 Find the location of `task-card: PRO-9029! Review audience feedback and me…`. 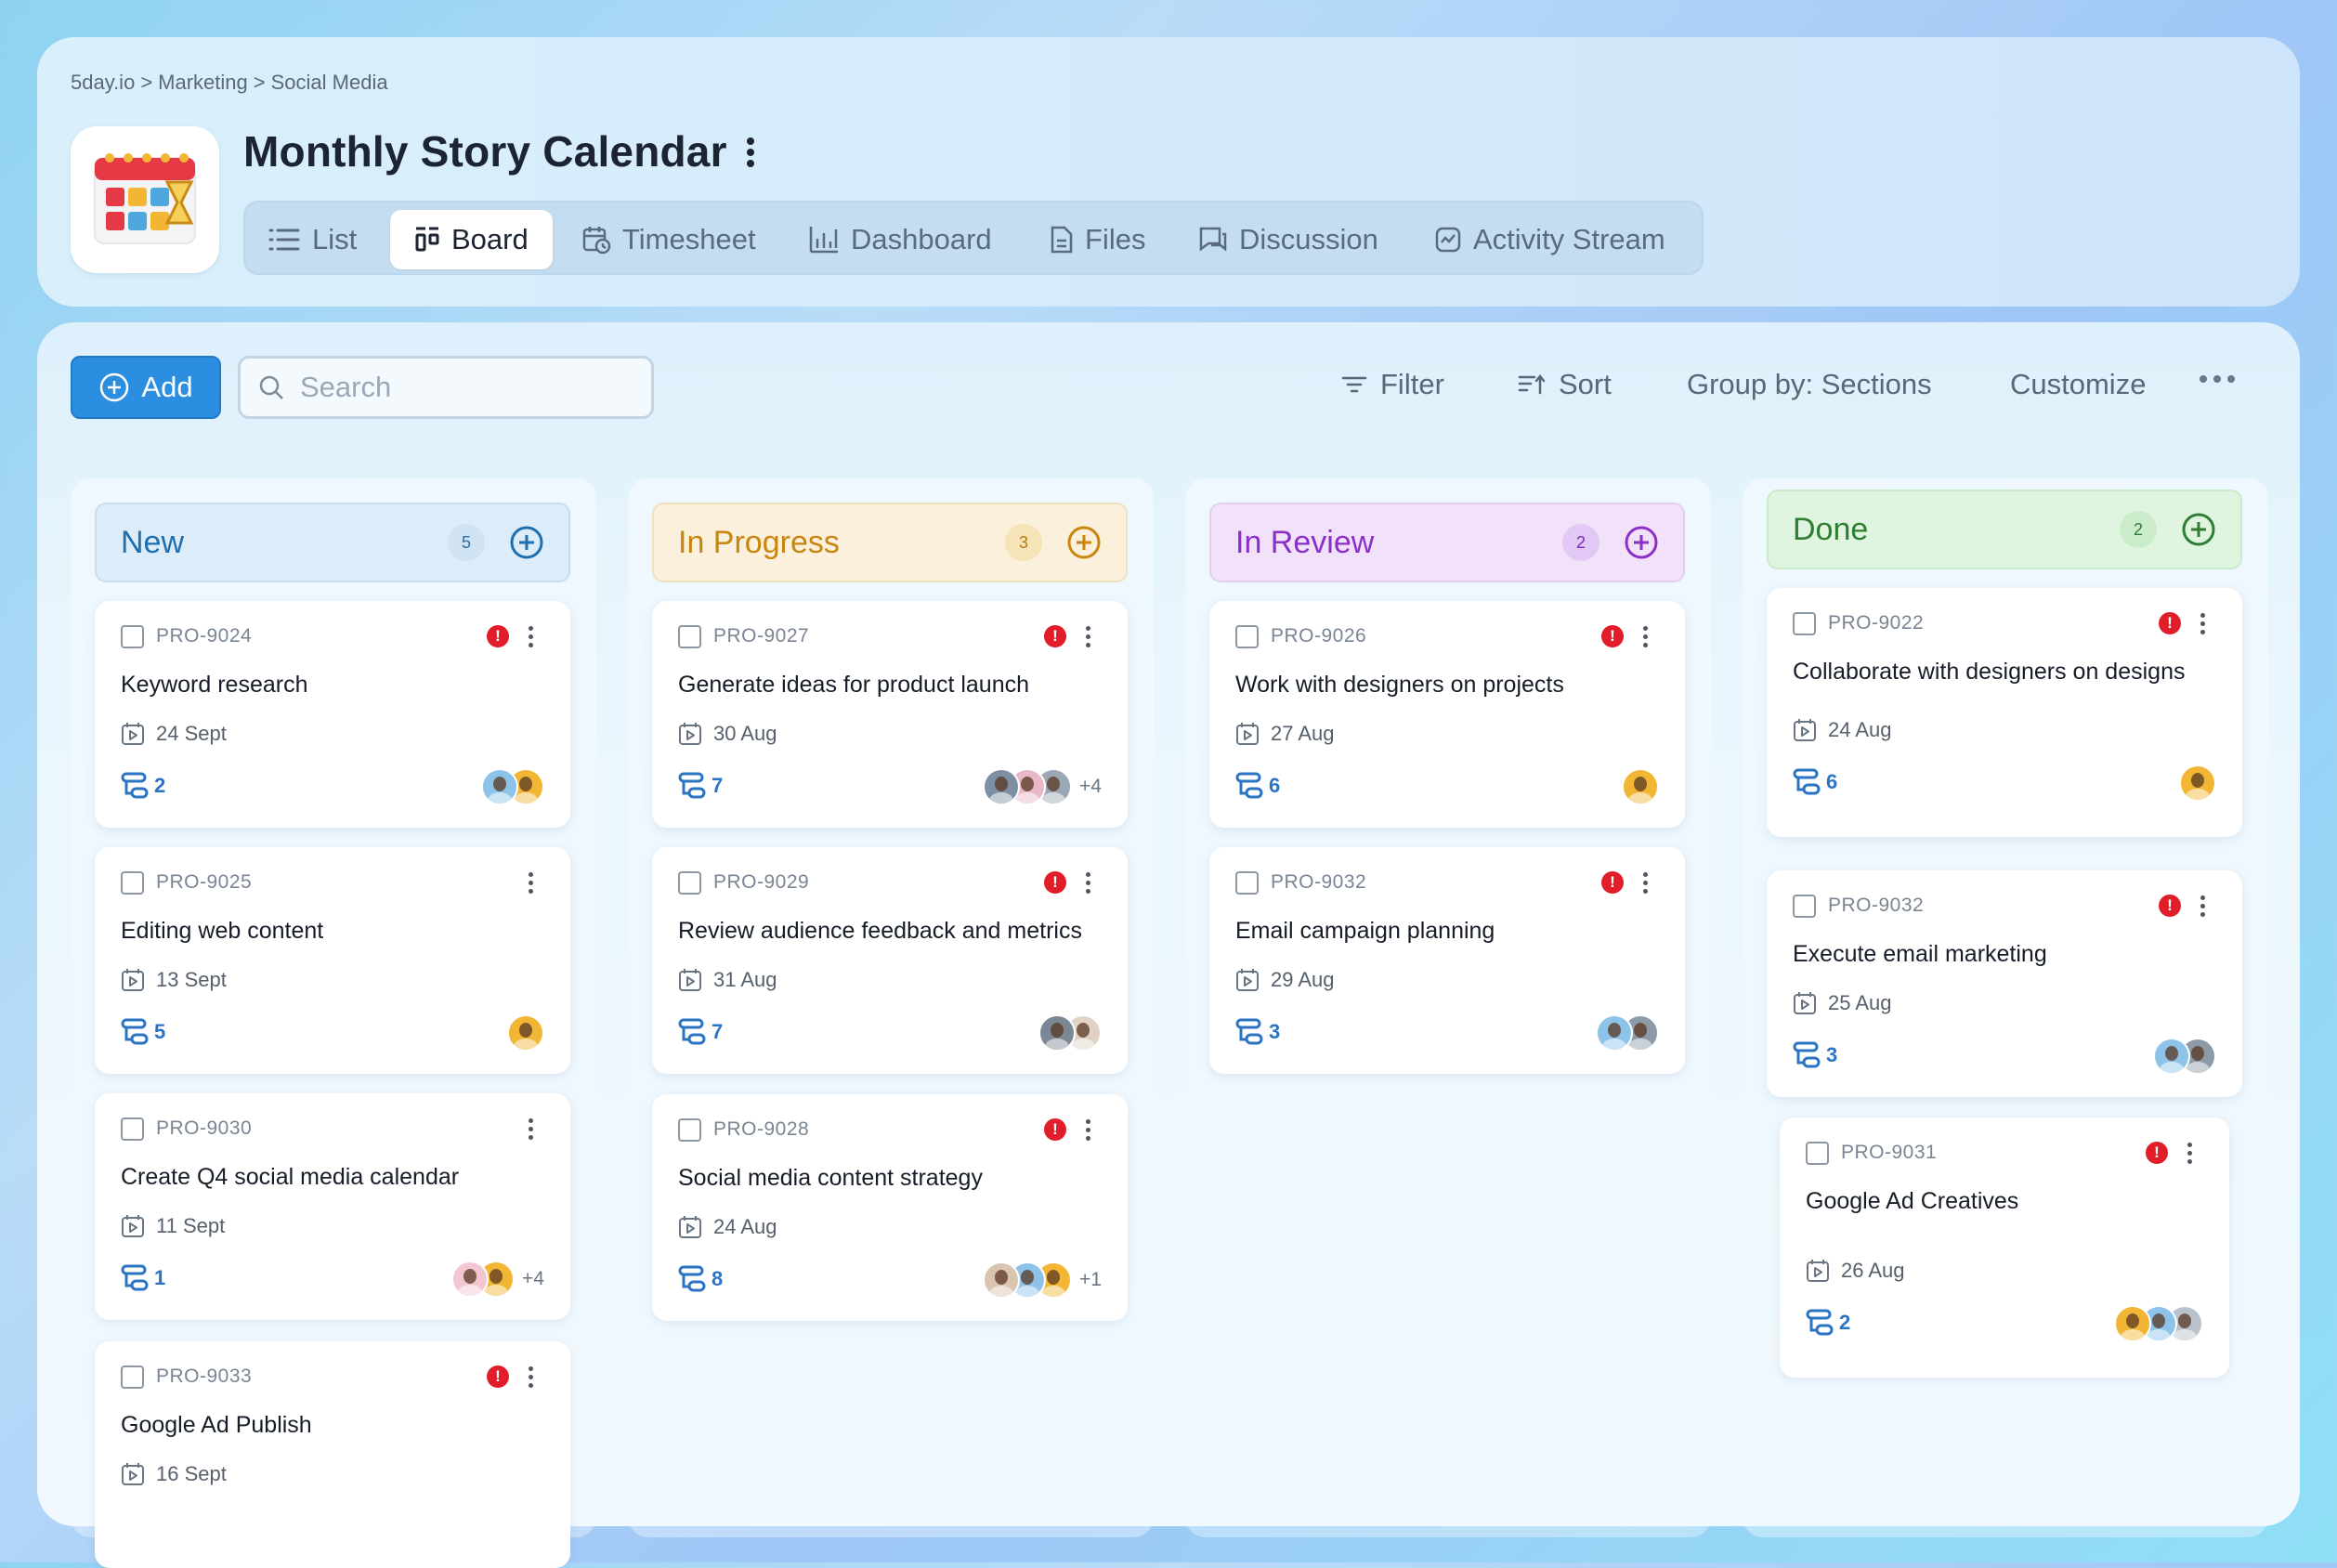

task-card: PRO-9029! Review audience feedback and me… is located at coordinates (890, 960).